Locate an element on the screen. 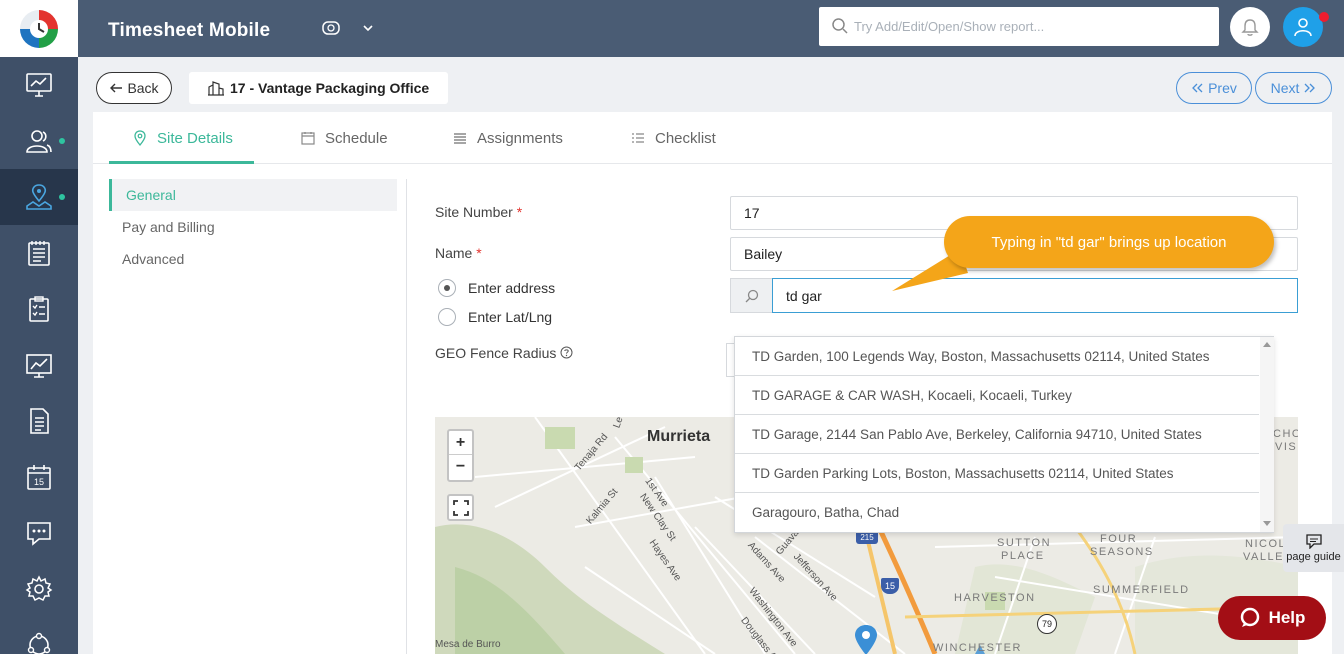 The width and height of the screenshot is (1344, 654). sidebar-item-calendar: 15 is located at coordinates (39, 477).